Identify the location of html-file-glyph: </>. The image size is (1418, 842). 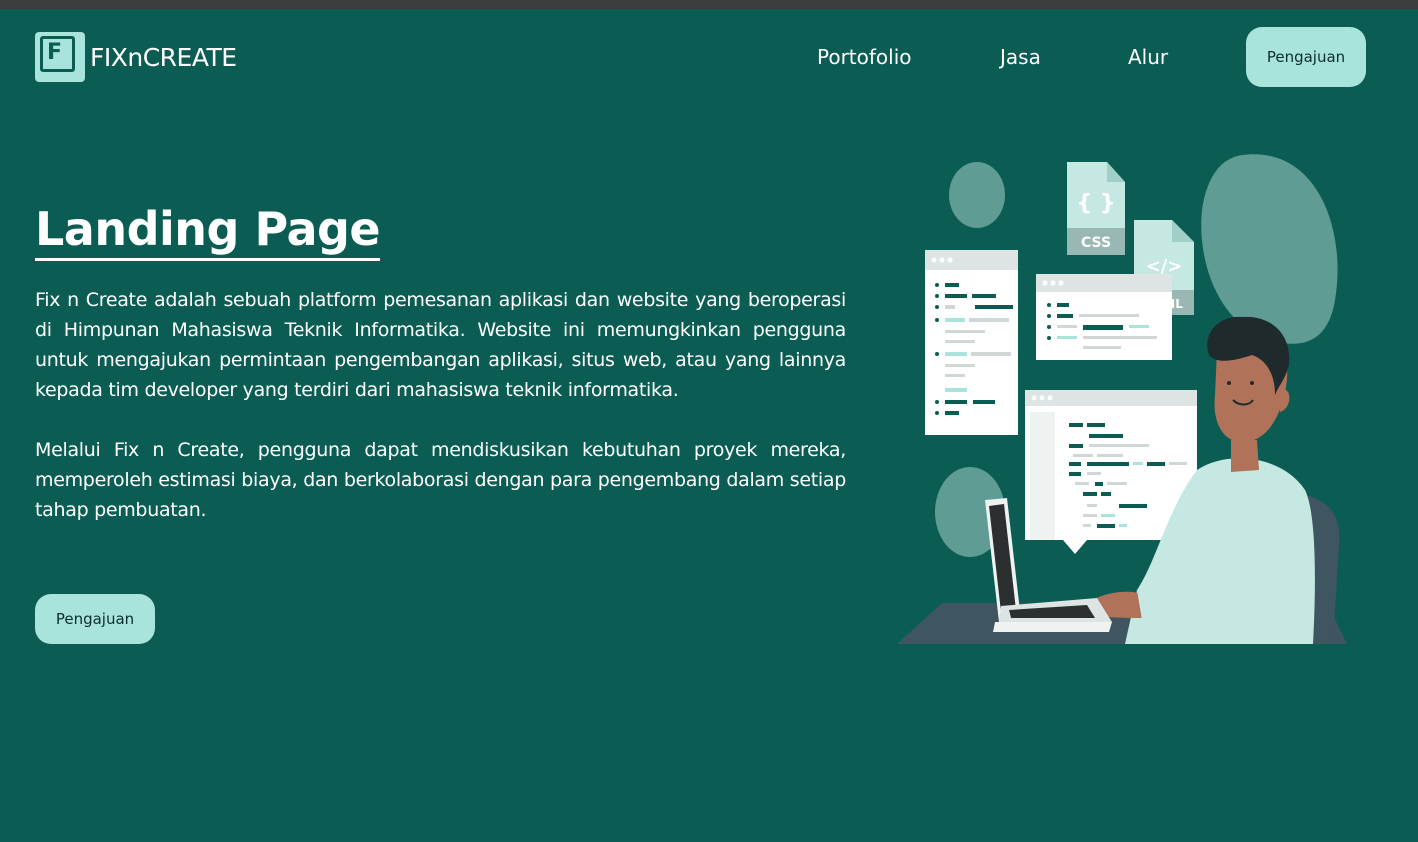
(1164, 266).